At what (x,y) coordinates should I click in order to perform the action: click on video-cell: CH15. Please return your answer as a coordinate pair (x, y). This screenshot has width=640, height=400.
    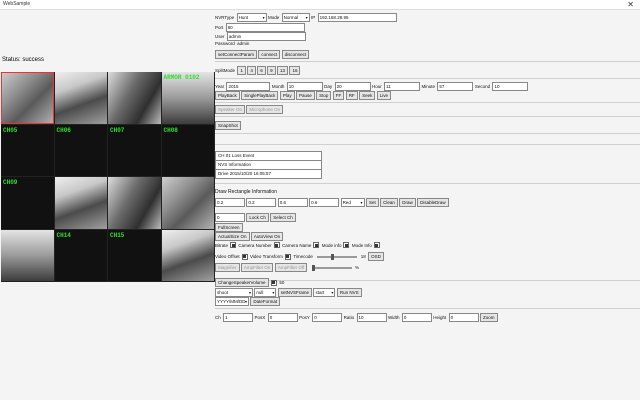
    Looking at the image, I should click on (134, 255).